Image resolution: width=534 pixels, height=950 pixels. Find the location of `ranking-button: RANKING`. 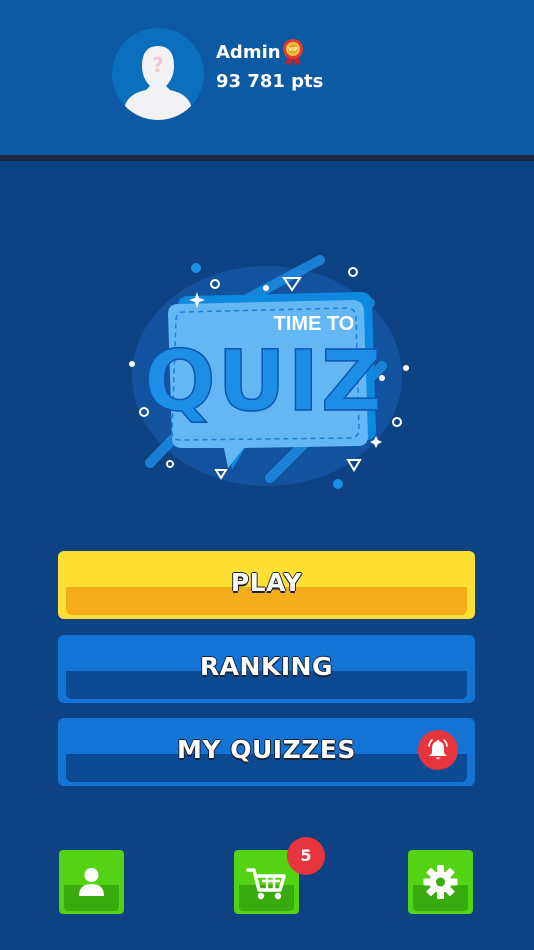

ranking-button: RANKING is located at coordinates (266, 669).